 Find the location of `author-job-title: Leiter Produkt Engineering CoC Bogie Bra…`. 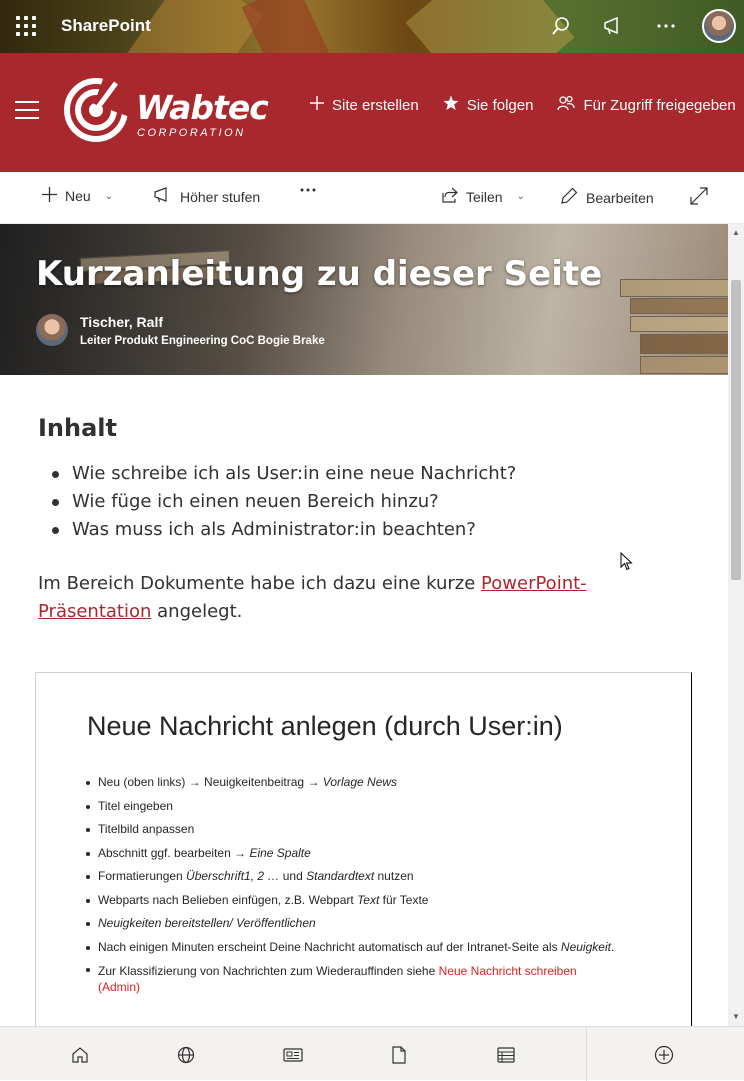

author-job-title: Leiter Produkt Engineering CoC Bogie Bra… is located at coordinates (202, 341).